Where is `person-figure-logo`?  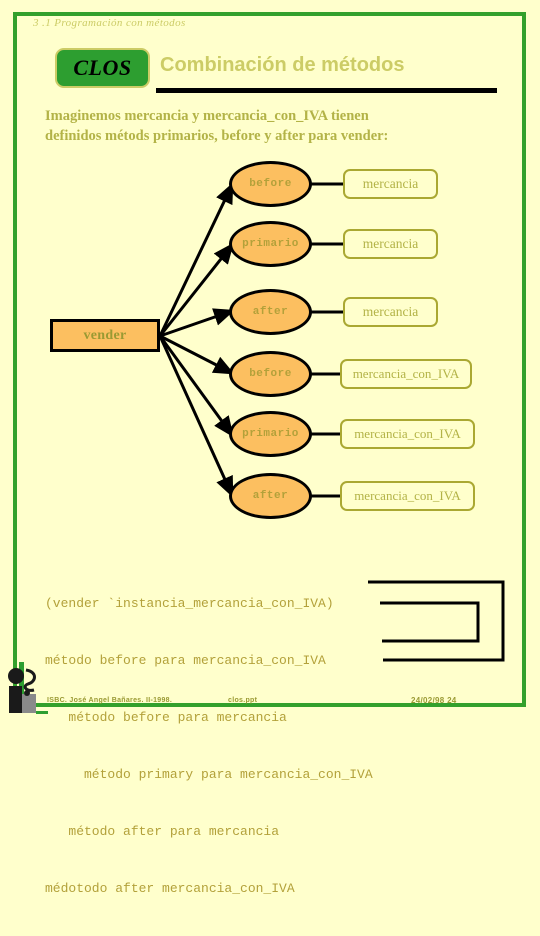
person-figure-logo is located at coordinates (28, 688).